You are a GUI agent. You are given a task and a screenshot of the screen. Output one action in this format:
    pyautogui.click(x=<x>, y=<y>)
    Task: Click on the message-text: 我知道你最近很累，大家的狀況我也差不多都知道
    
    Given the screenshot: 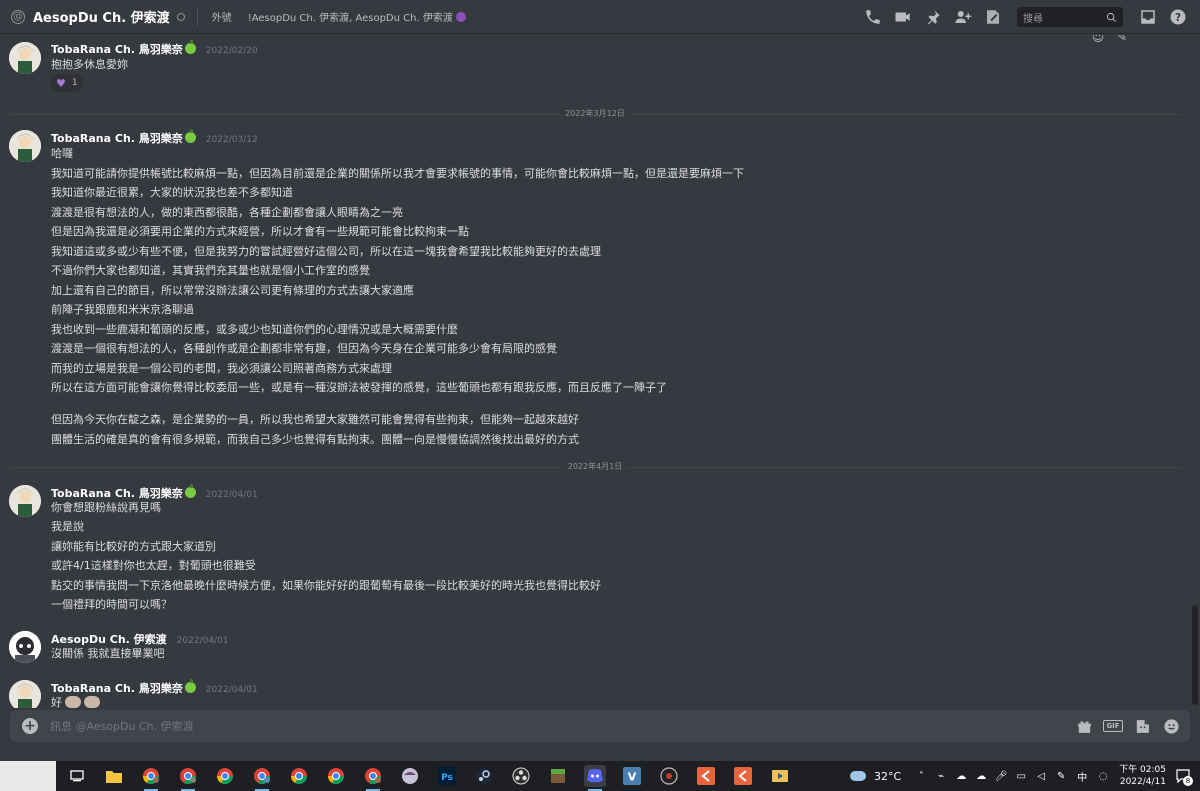 What is the action you would take?
    pyautogui.click(x=172, y=192)
    